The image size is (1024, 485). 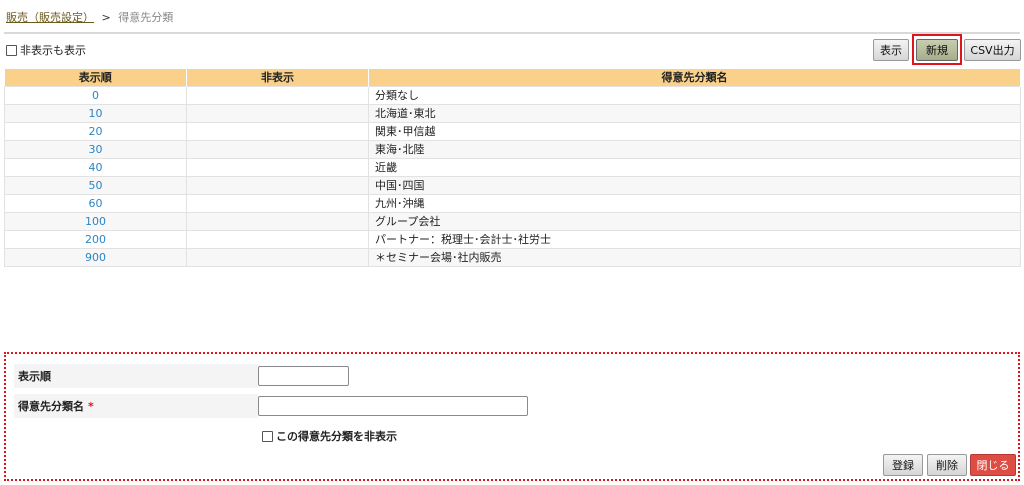 What do you see at coordinates (51, 406) in the screenshot?
I see `name-label-text: 得意先分類名` at bounding box center [51, 406].